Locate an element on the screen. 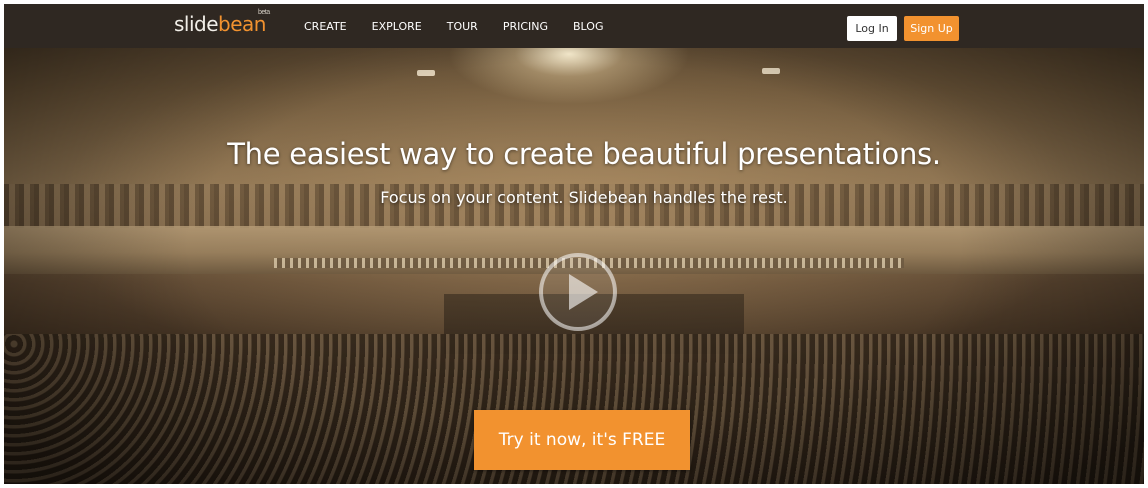 Image resolution: width=1148 pixels, height=488 pixels. play-icon is located at coordinates (578, 292).